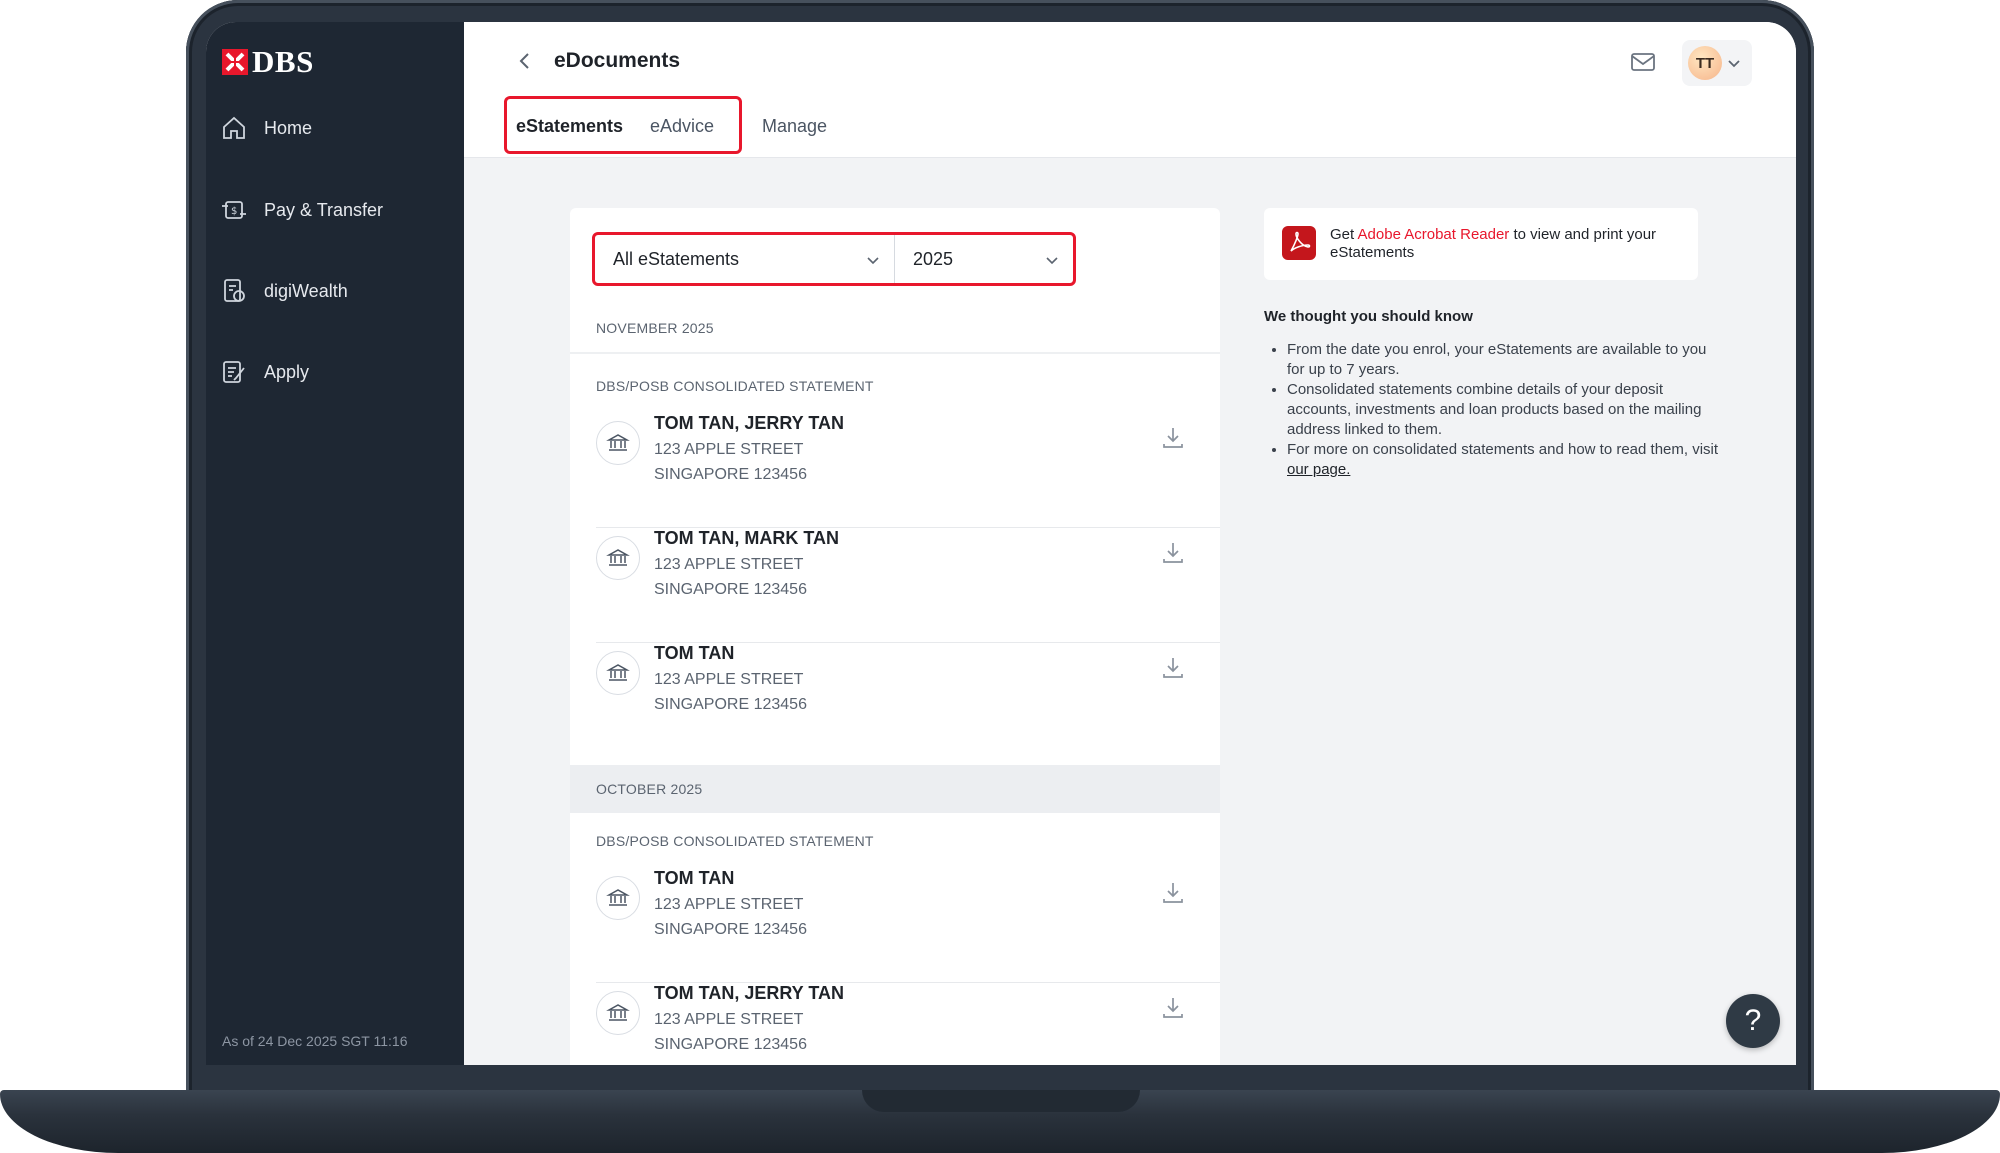  I want to click on as-of-timestamp: As of 24 Dec 2025 SGT 11:16, so click(315, 1041).